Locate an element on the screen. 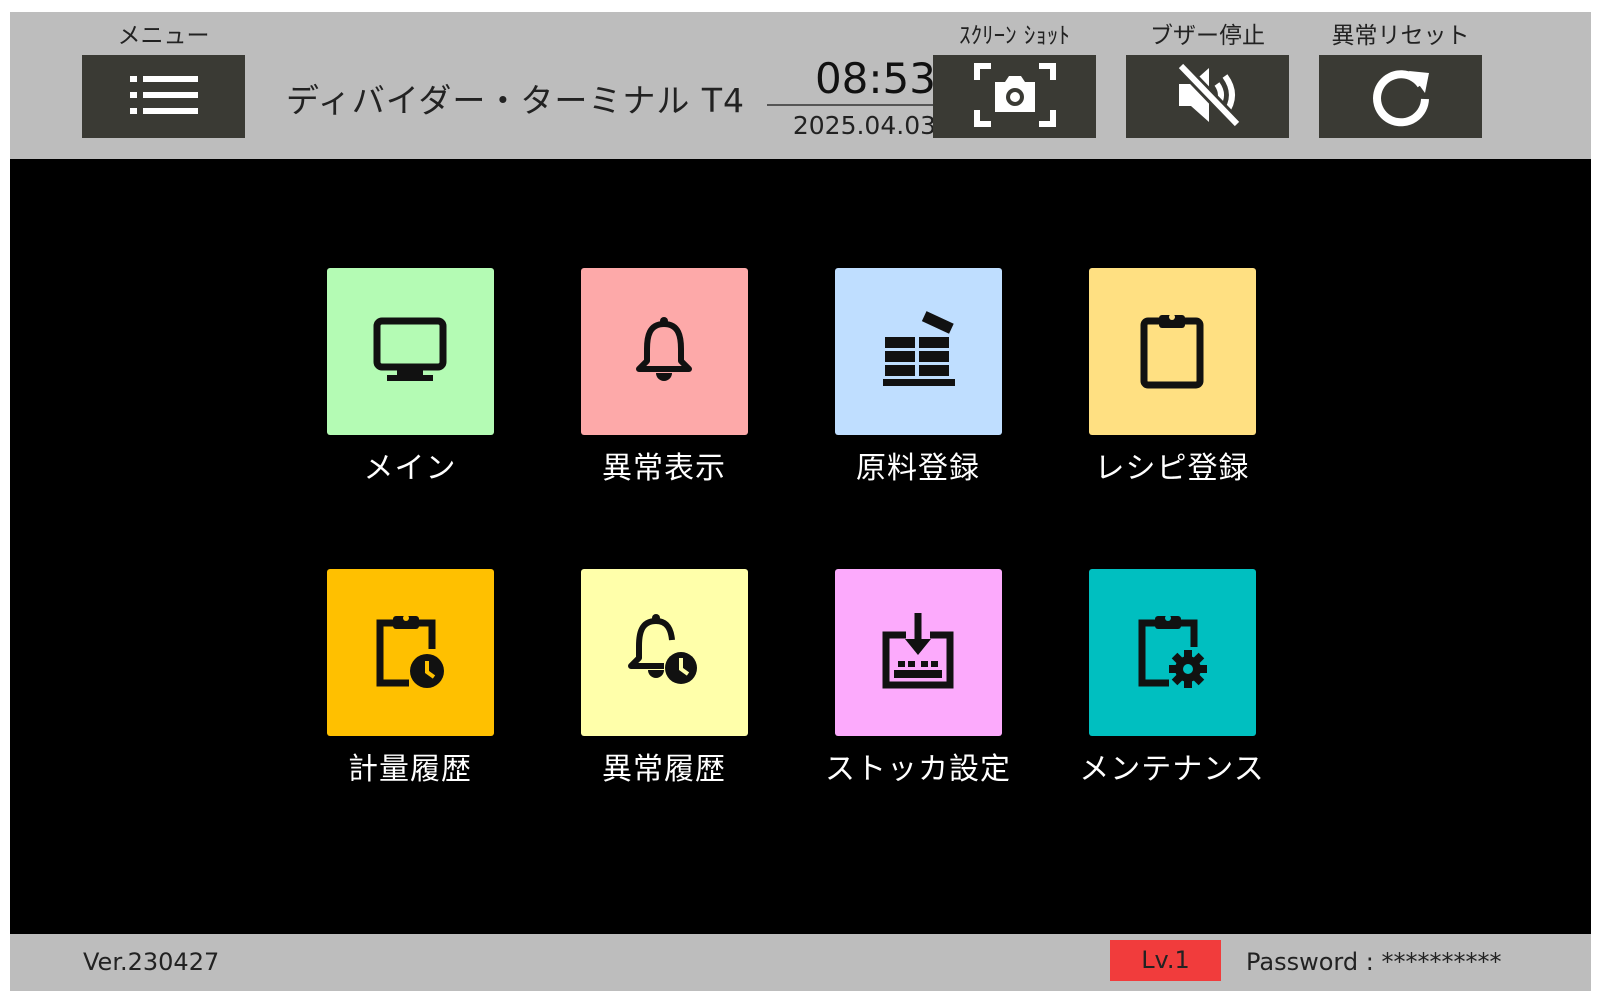 The image size is (1600, 1006). tile-weigh-history-wrap: 計量履歴 is located at coordinates (410, 678).